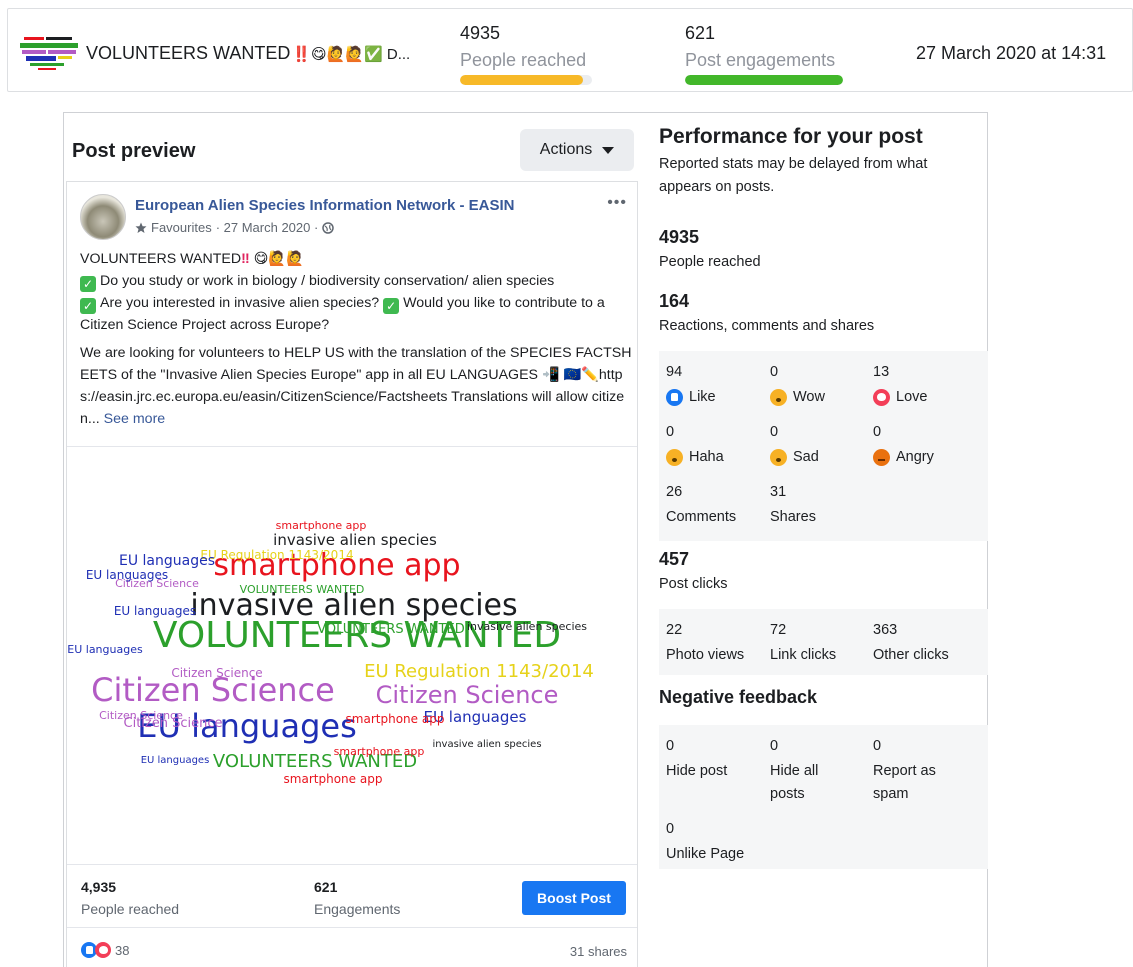  I want to click on reaction-angry-value: 0, so click(877, 432).